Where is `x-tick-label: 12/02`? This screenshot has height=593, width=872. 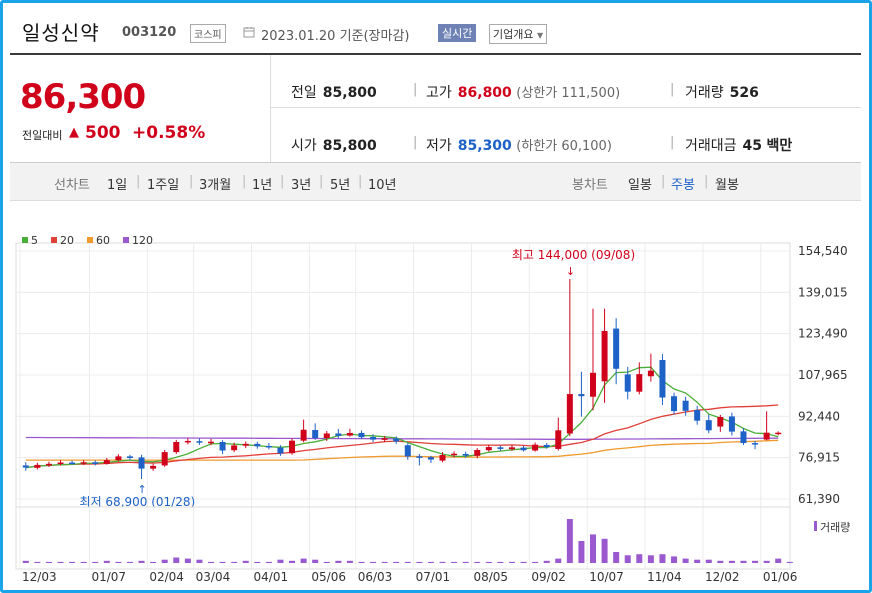 x-tick-label: 12/02 is located at coordinates (722, 577).